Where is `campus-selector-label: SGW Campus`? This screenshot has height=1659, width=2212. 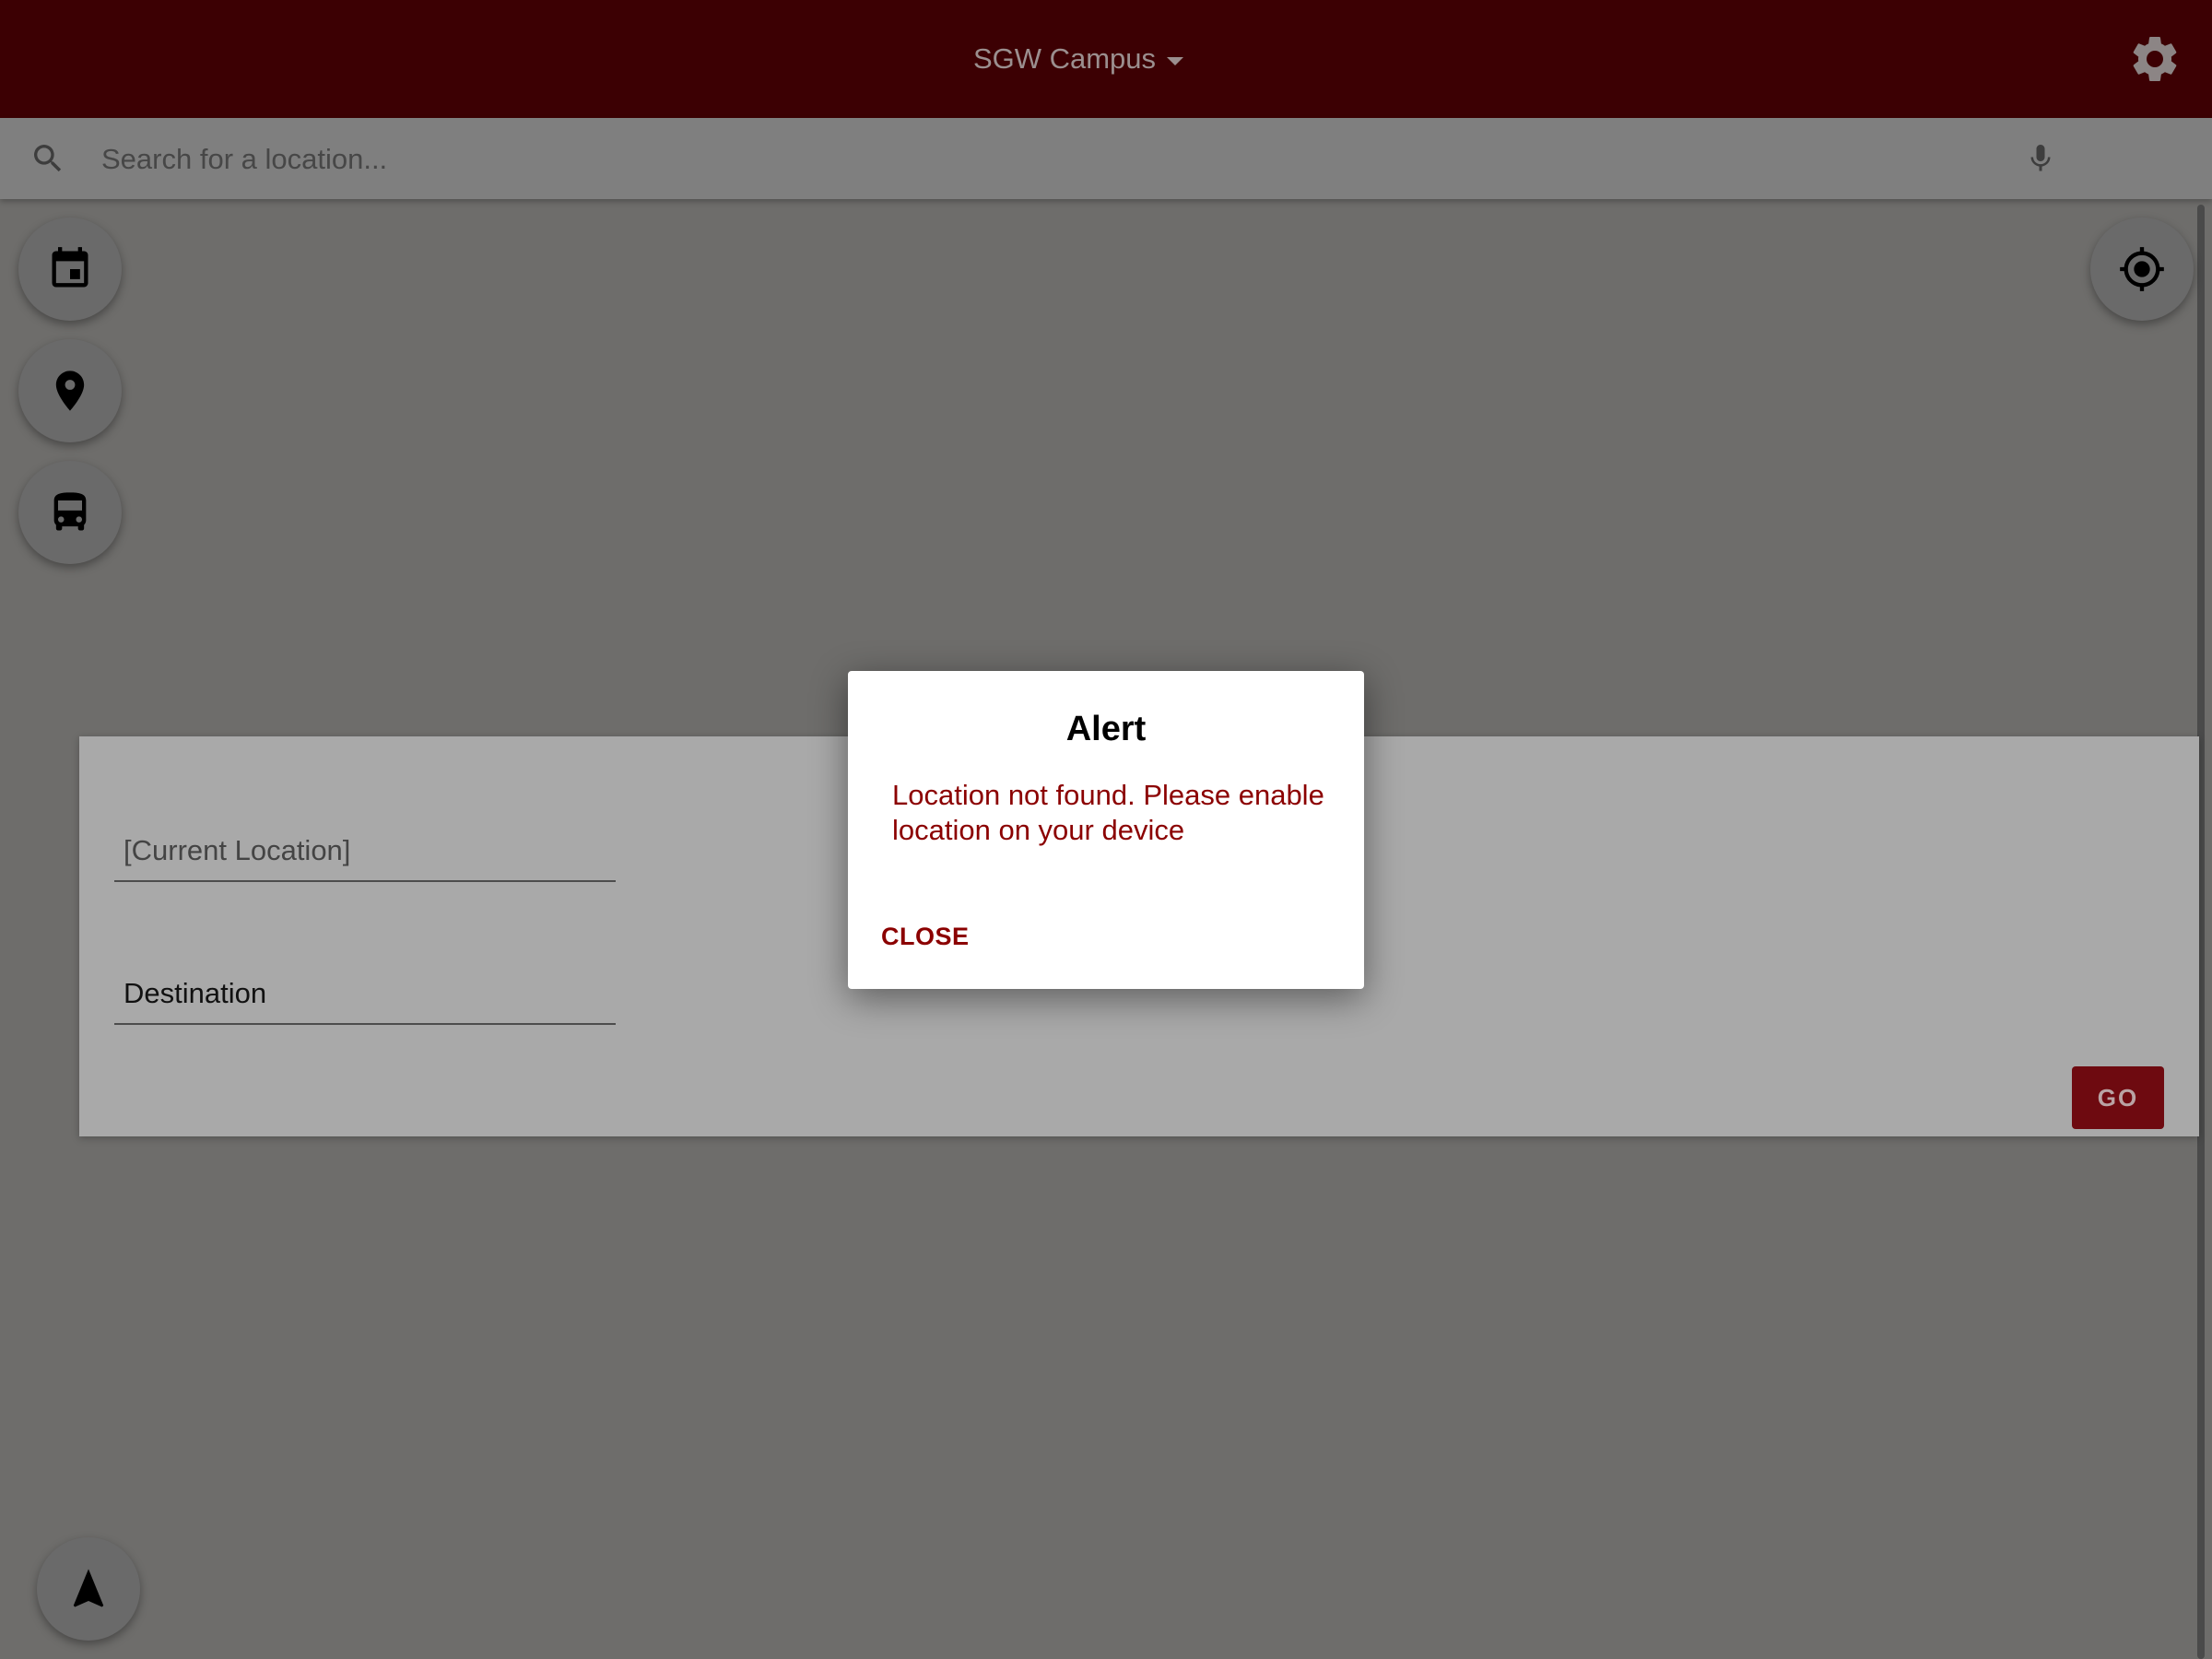 campus-selector-label: SGW Campus is located at coordinates (1064, 58).